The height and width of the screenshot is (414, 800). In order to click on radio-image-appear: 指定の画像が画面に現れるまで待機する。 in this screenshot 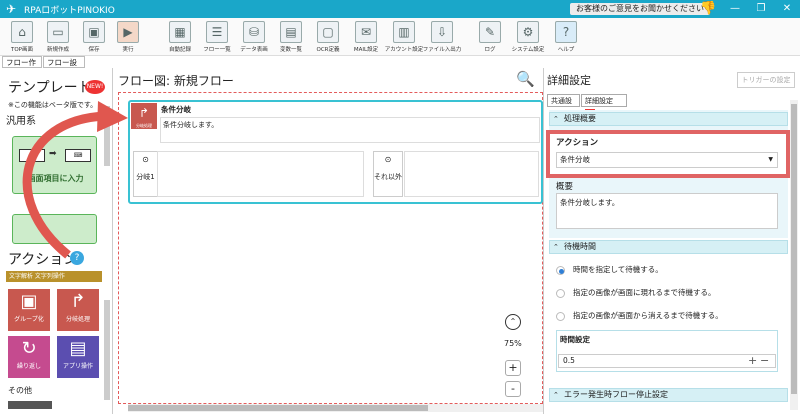, I will do `click(636, 293)`.